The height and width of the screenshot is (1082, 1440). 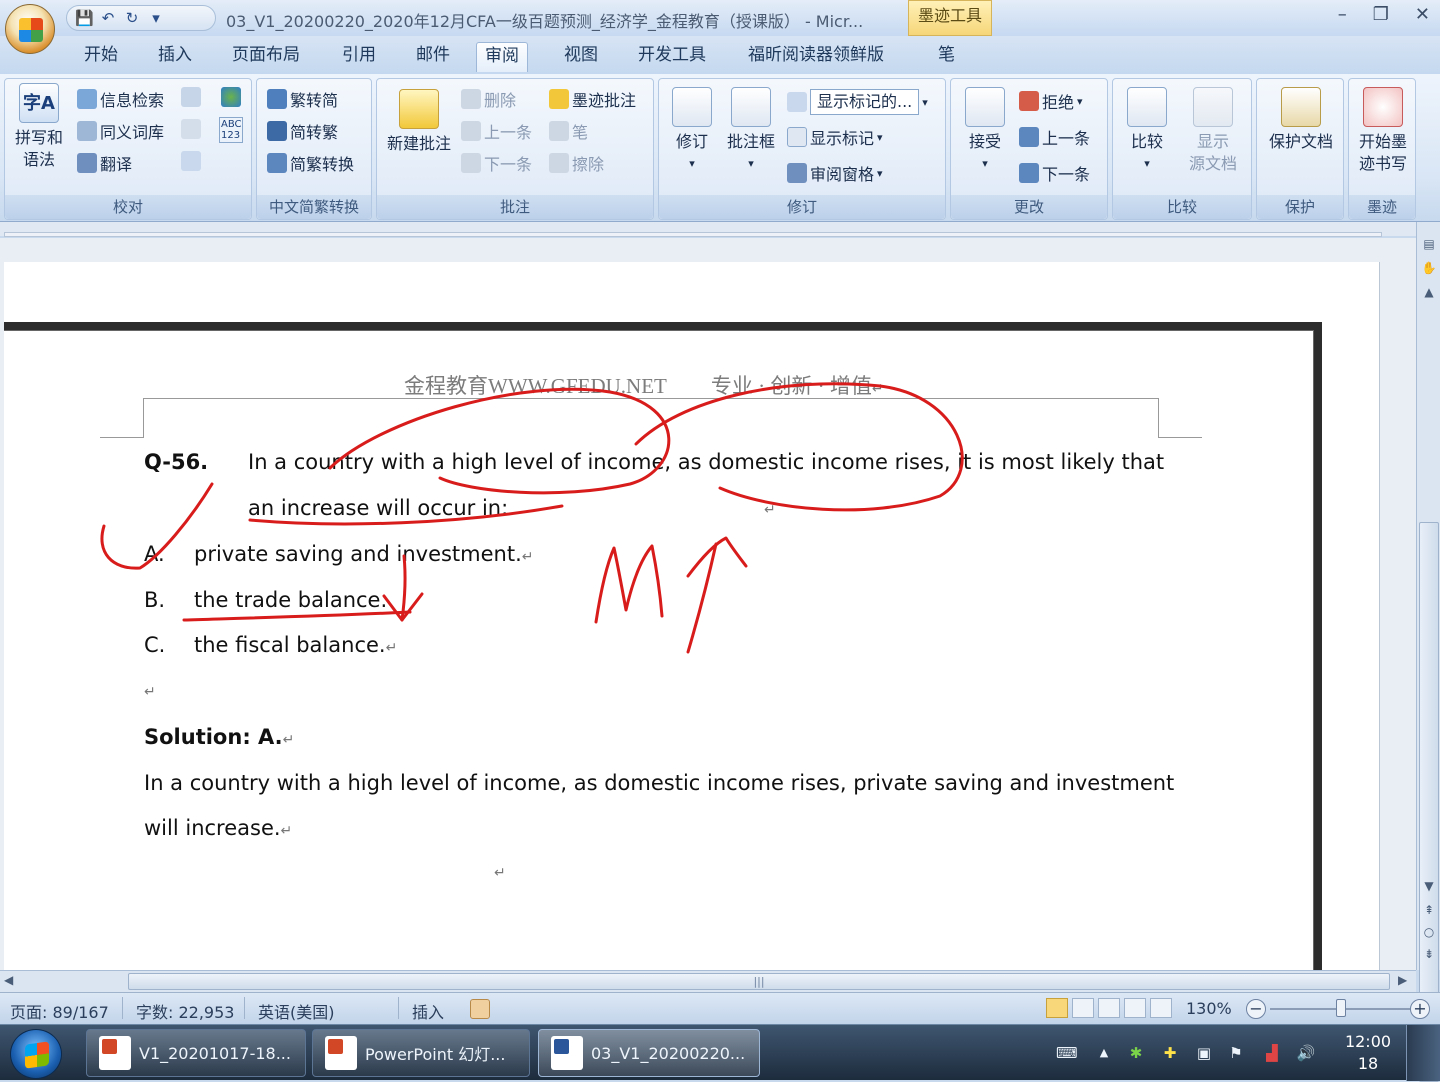 I want to click on header-rule, so click(x=651, y=398).